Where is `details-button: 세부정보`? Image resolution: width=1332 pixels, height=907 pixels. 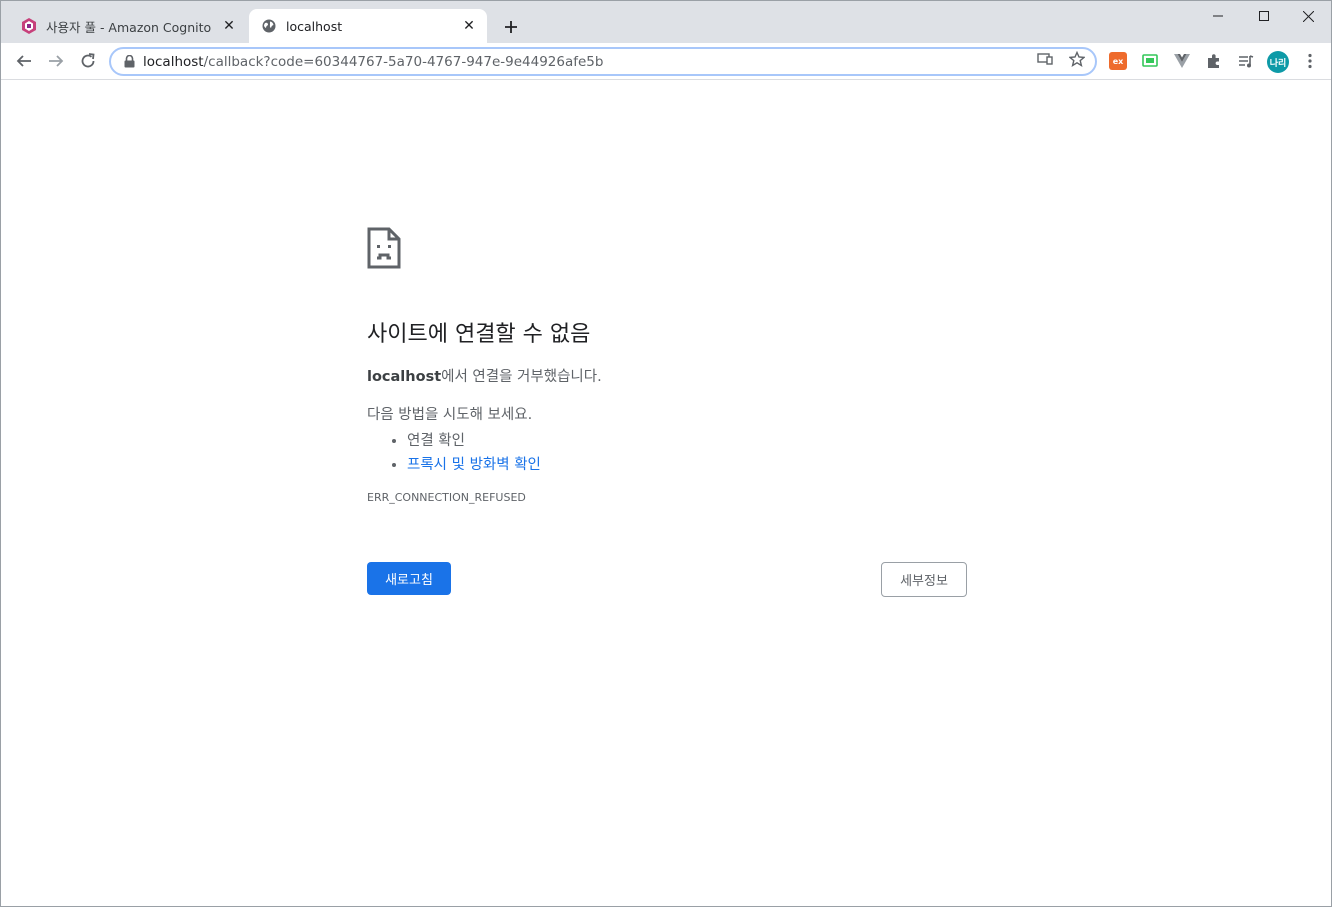 details-button: 세부정보 is located at coordinates (924, 579).